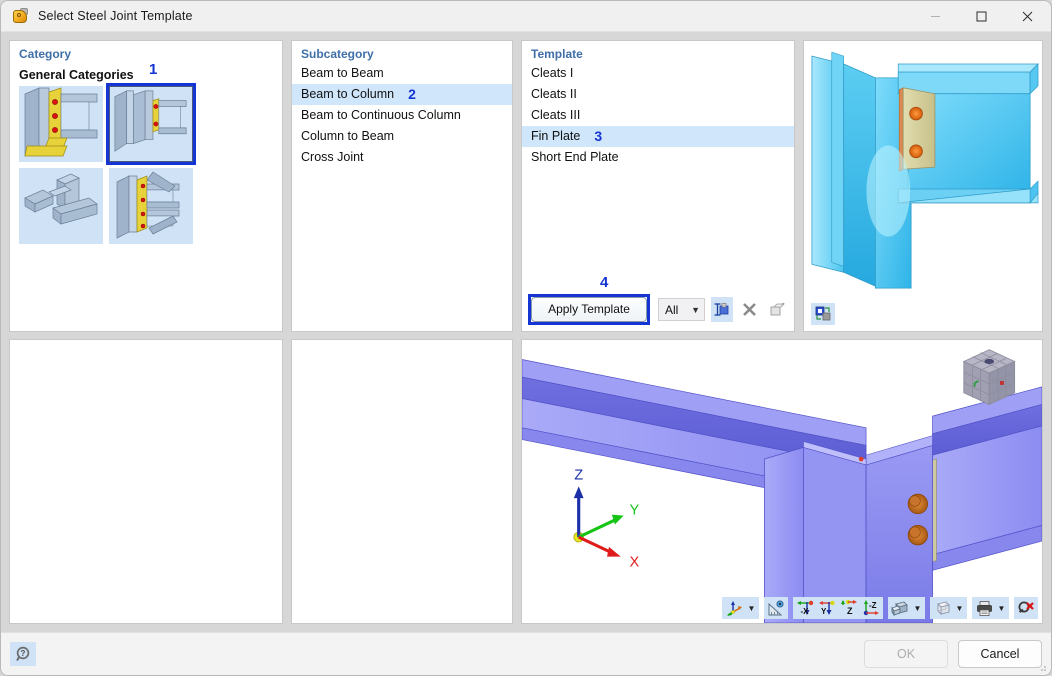  What do you see at coordinates (61, 124) in the screenshot?
I see `category-thumb-moment-end-plate` at bounding box center [61, 124].